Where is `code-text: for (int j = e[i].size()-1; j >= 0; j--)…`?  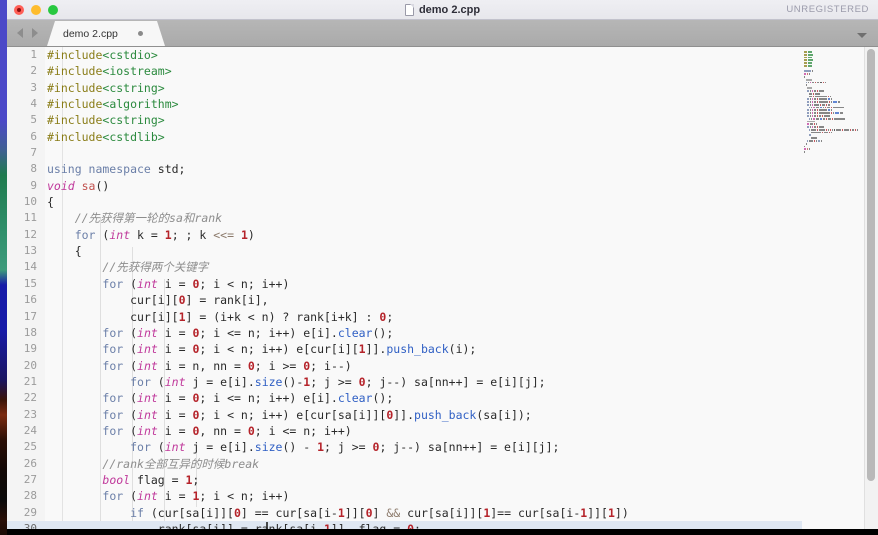
code-text: for (int j = e[i].size()-1; j >= 0; j--)… is located at coordinates (296, 382).